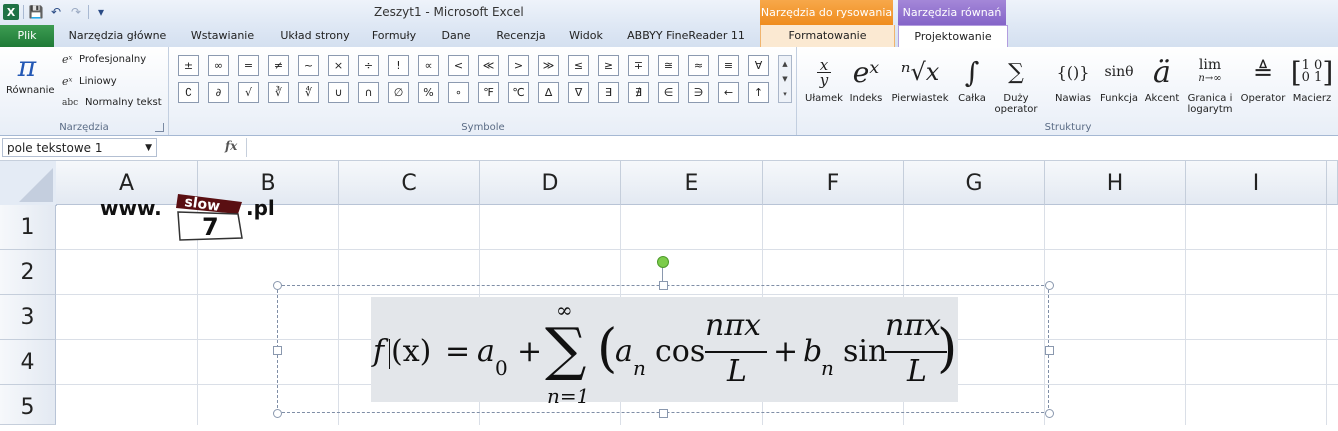  What do you see at coordinates (1162, 78) in the screenshot?
I see `accent-button: ä Akcent` at bounding box center [1162, 78].